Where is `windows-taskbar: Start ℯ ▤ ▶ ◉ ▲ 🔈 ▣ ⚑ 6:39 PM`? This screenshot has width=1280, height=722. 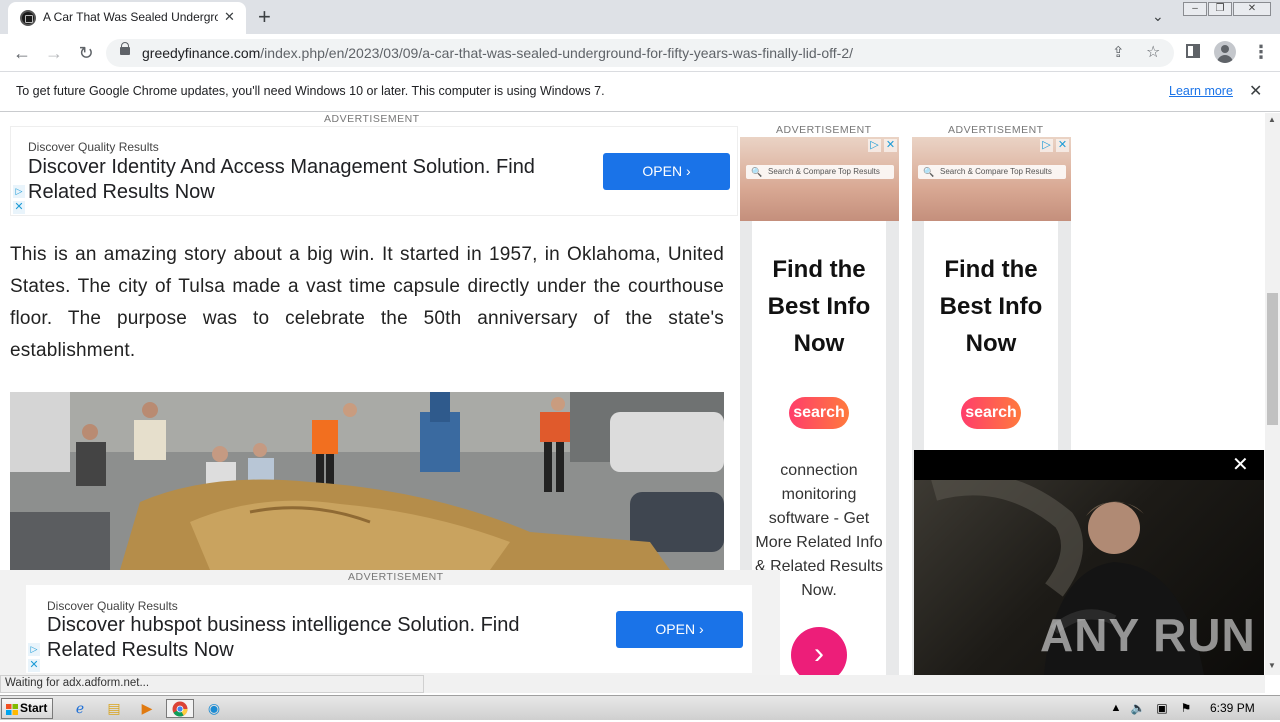 windows-taskbar: Start ℯ ▤ ▶ ◉ ▲ 🔈 ▣ ⚑ 6:39 PM is located at coordinates (640, 707).